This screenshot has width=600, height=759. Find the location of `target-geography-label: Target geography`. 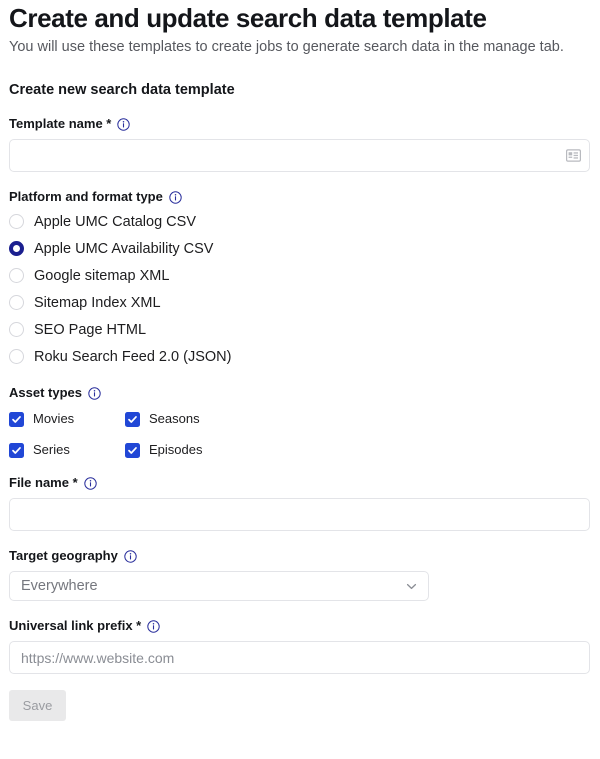

target-geography-label: Target geography is located at coordinates (300, 556).